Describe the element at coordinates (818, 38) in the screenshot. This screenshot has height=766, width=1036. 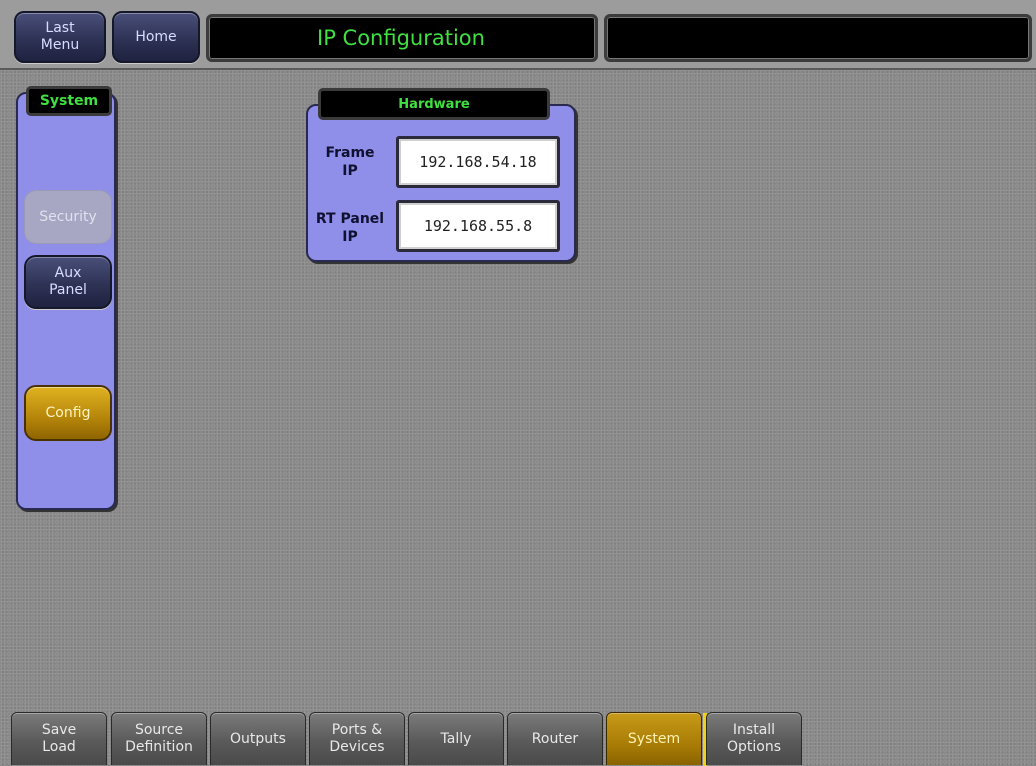
I see `secondary-title-bar` at that location.